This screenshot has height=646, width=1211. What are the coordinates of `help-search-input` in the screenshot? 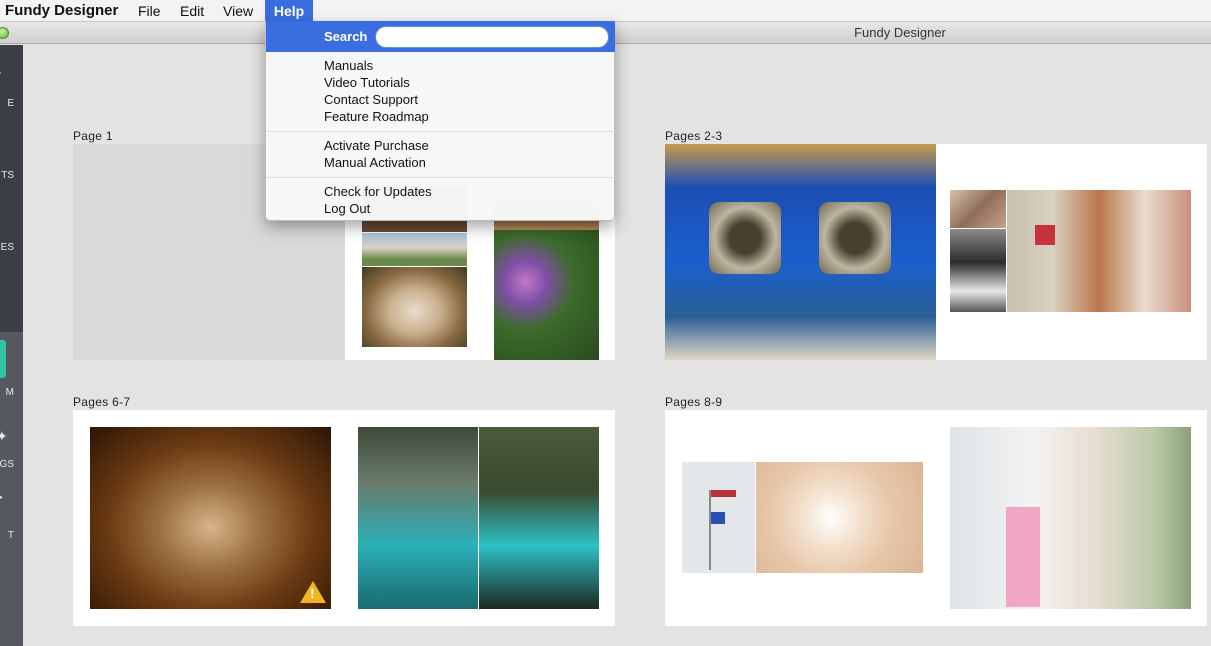 It's located at (492, 37).